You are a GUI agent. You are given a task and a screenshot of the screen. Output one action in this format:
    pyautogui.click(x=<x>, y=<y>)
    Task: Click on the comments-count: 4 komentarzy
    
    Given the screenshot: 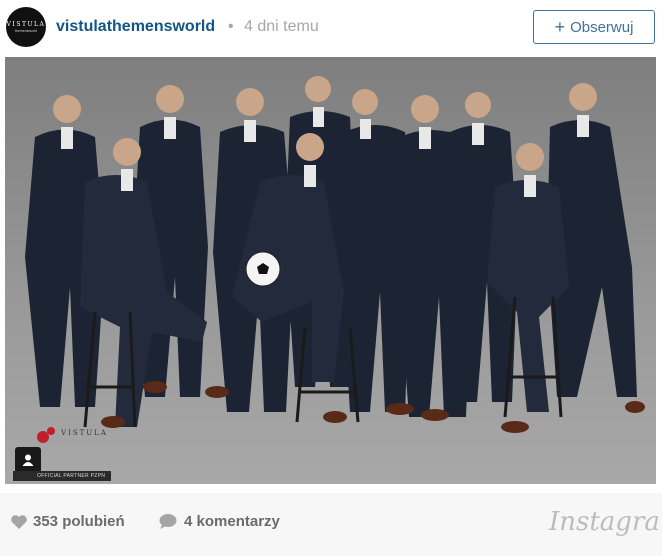 What is the action you would take?
    pyautogui.click(x=232, y=521)
    